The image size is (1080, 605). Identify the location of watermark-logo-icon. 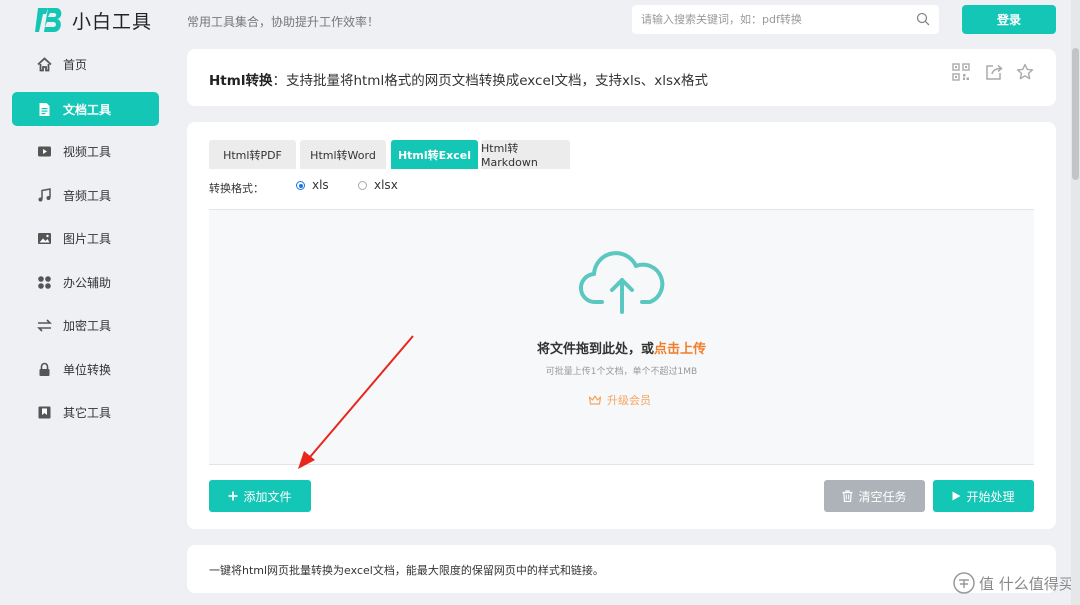
(964, 583).